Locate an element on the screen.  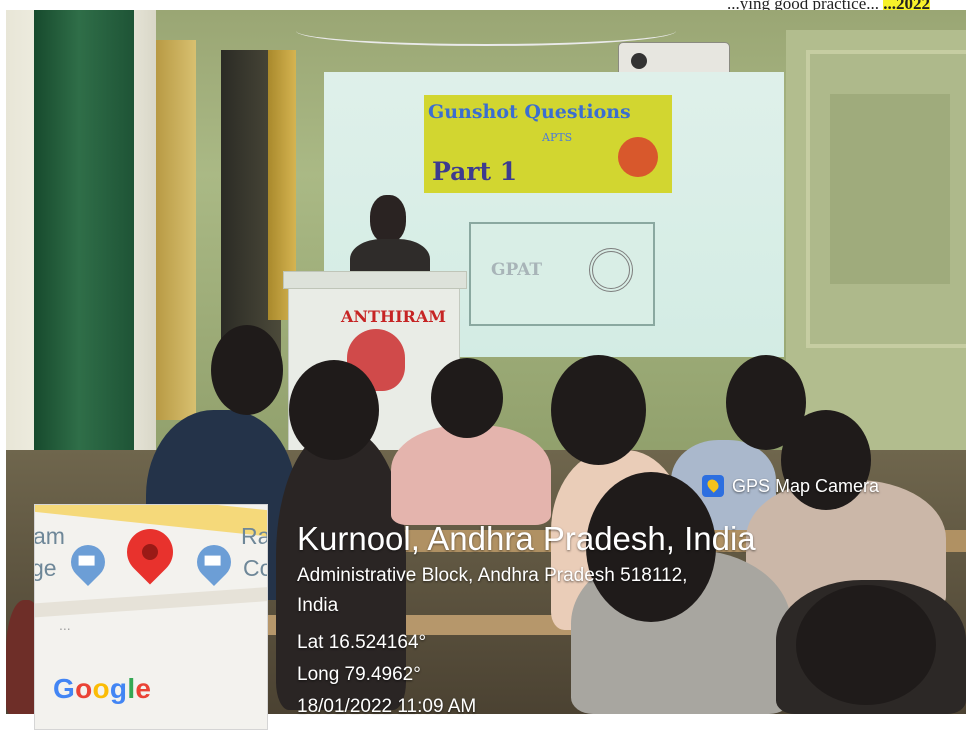
map-label: ge is located at coordinates (46, 568).